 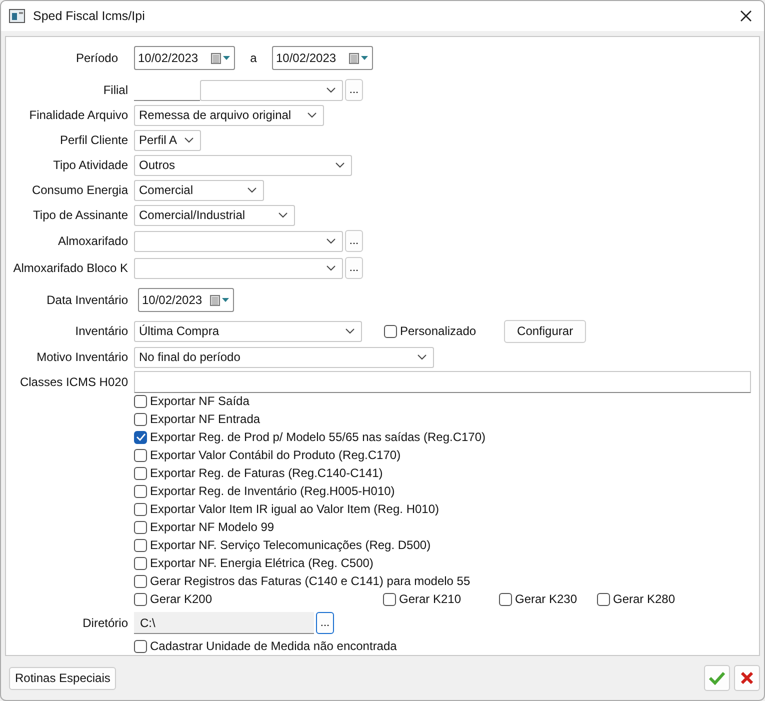 I want to click on dropdown: Outros, so click(x=243, y=165).